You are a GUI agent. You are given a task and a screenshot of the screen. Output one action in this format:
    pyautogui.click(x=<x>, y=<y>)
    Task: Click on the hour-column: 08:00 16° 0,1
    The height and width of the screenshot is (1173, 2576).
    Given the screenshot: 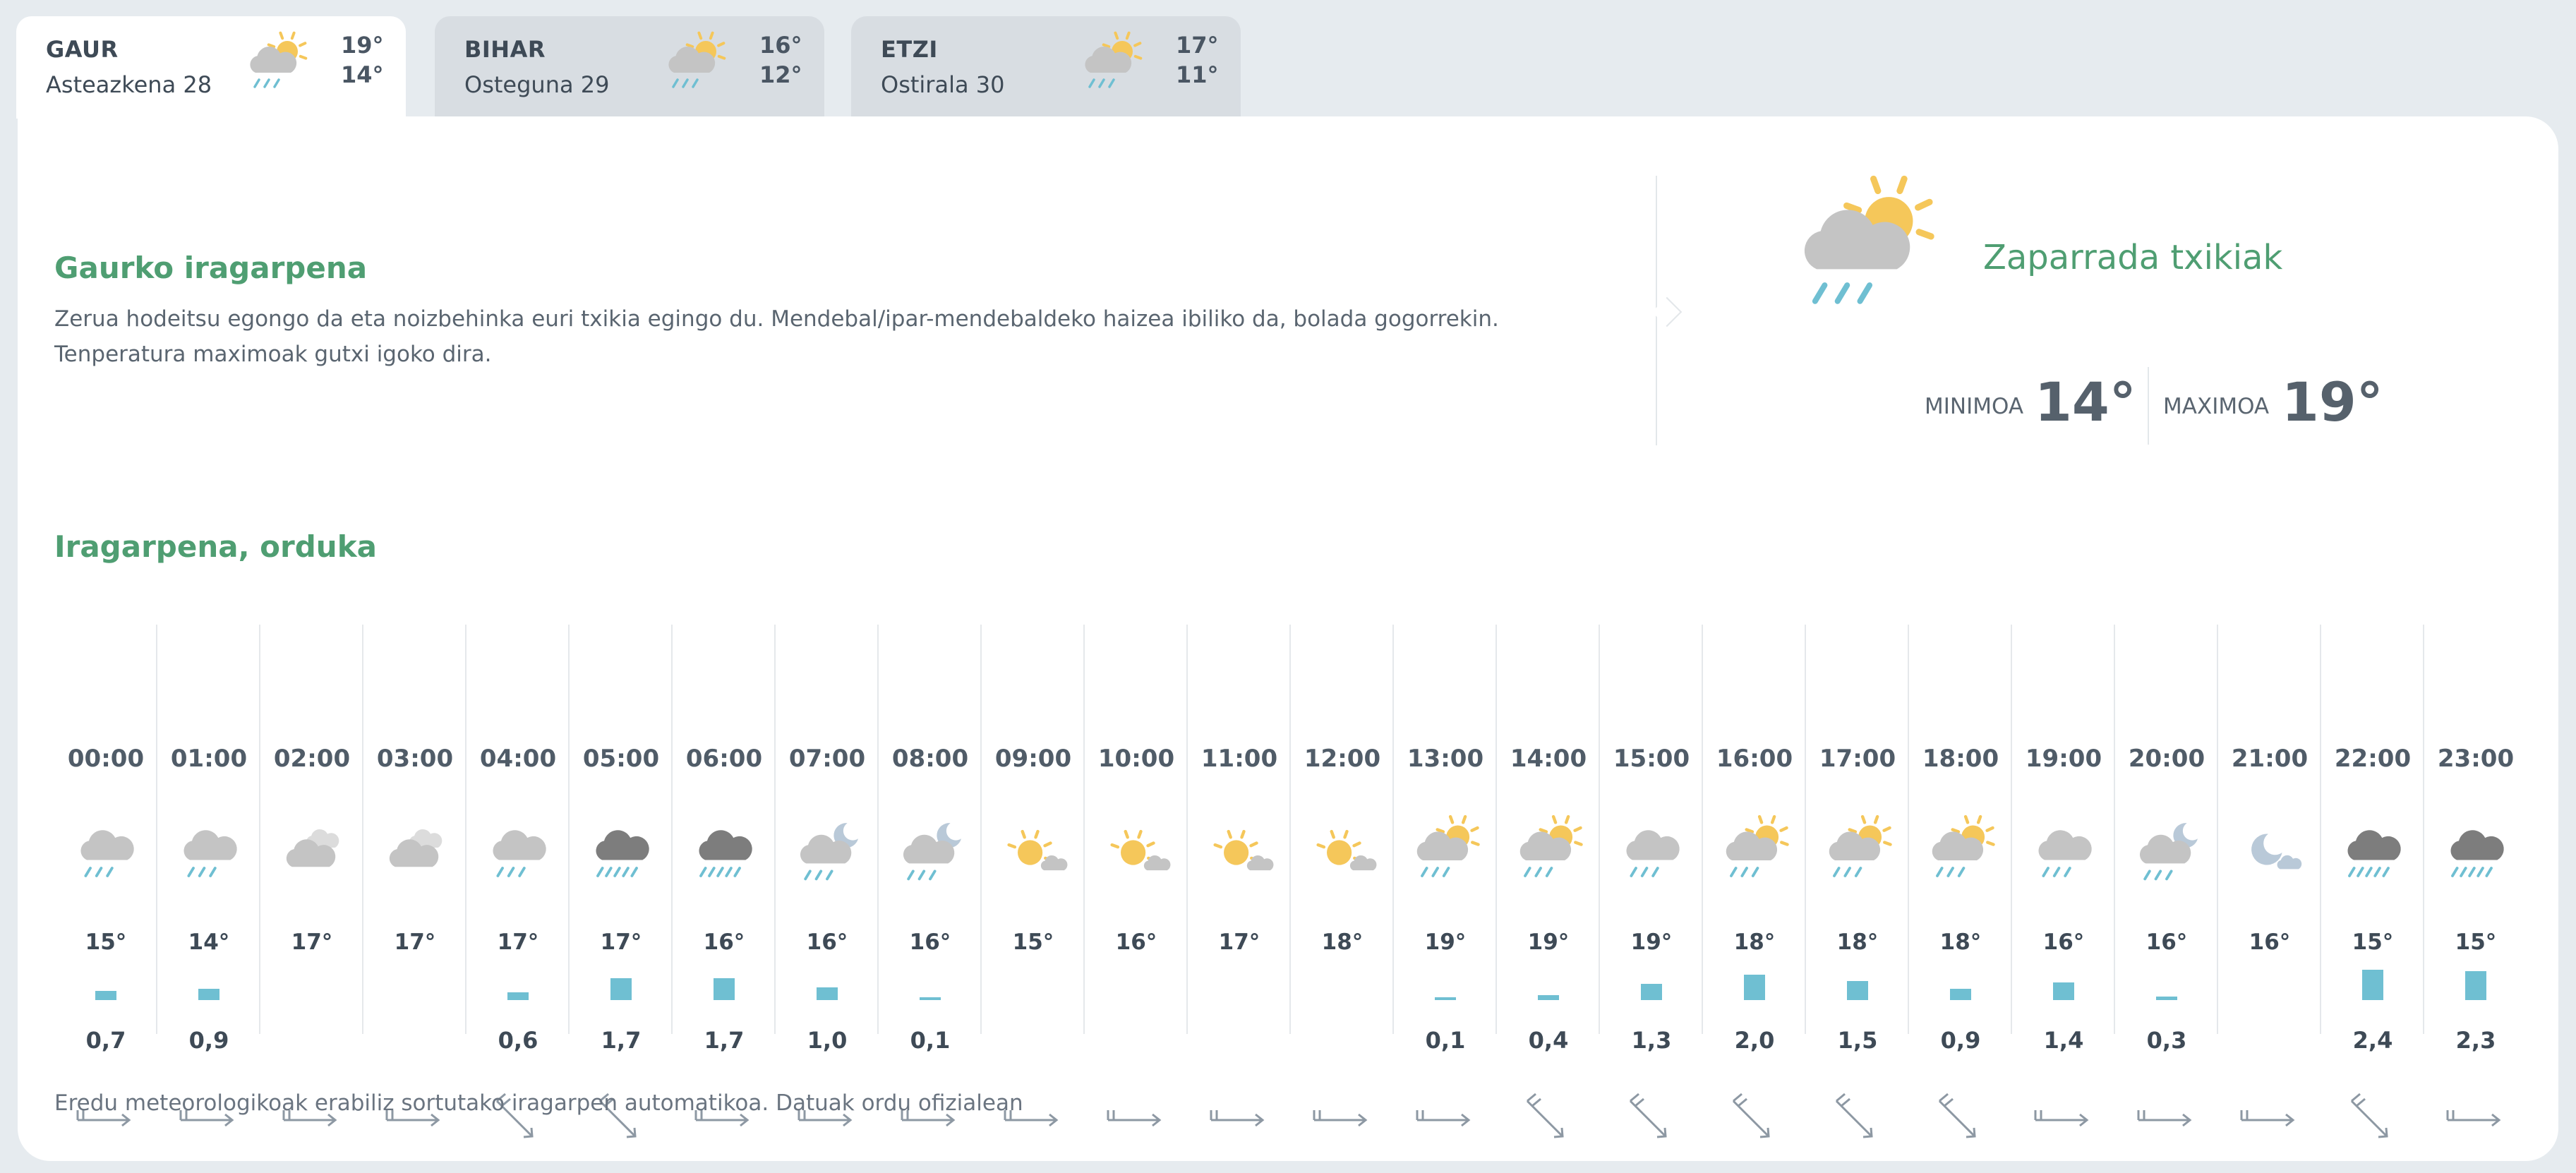 What is the action you would take?
    pyautogui.click(x=930, y=876)
    